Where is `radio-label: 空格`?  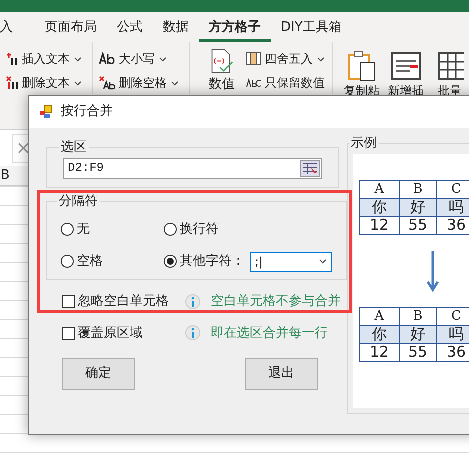
radio-label: 空格 is located at coordinates (90, 261).